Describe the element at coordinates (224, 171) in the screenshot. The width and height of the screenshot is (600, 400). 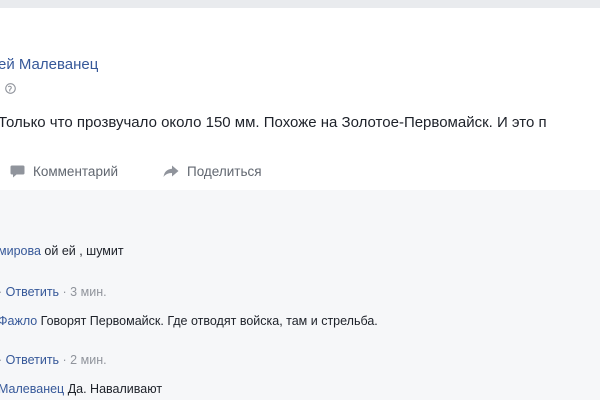
I see `share-button-label: Поделиться` at that location.